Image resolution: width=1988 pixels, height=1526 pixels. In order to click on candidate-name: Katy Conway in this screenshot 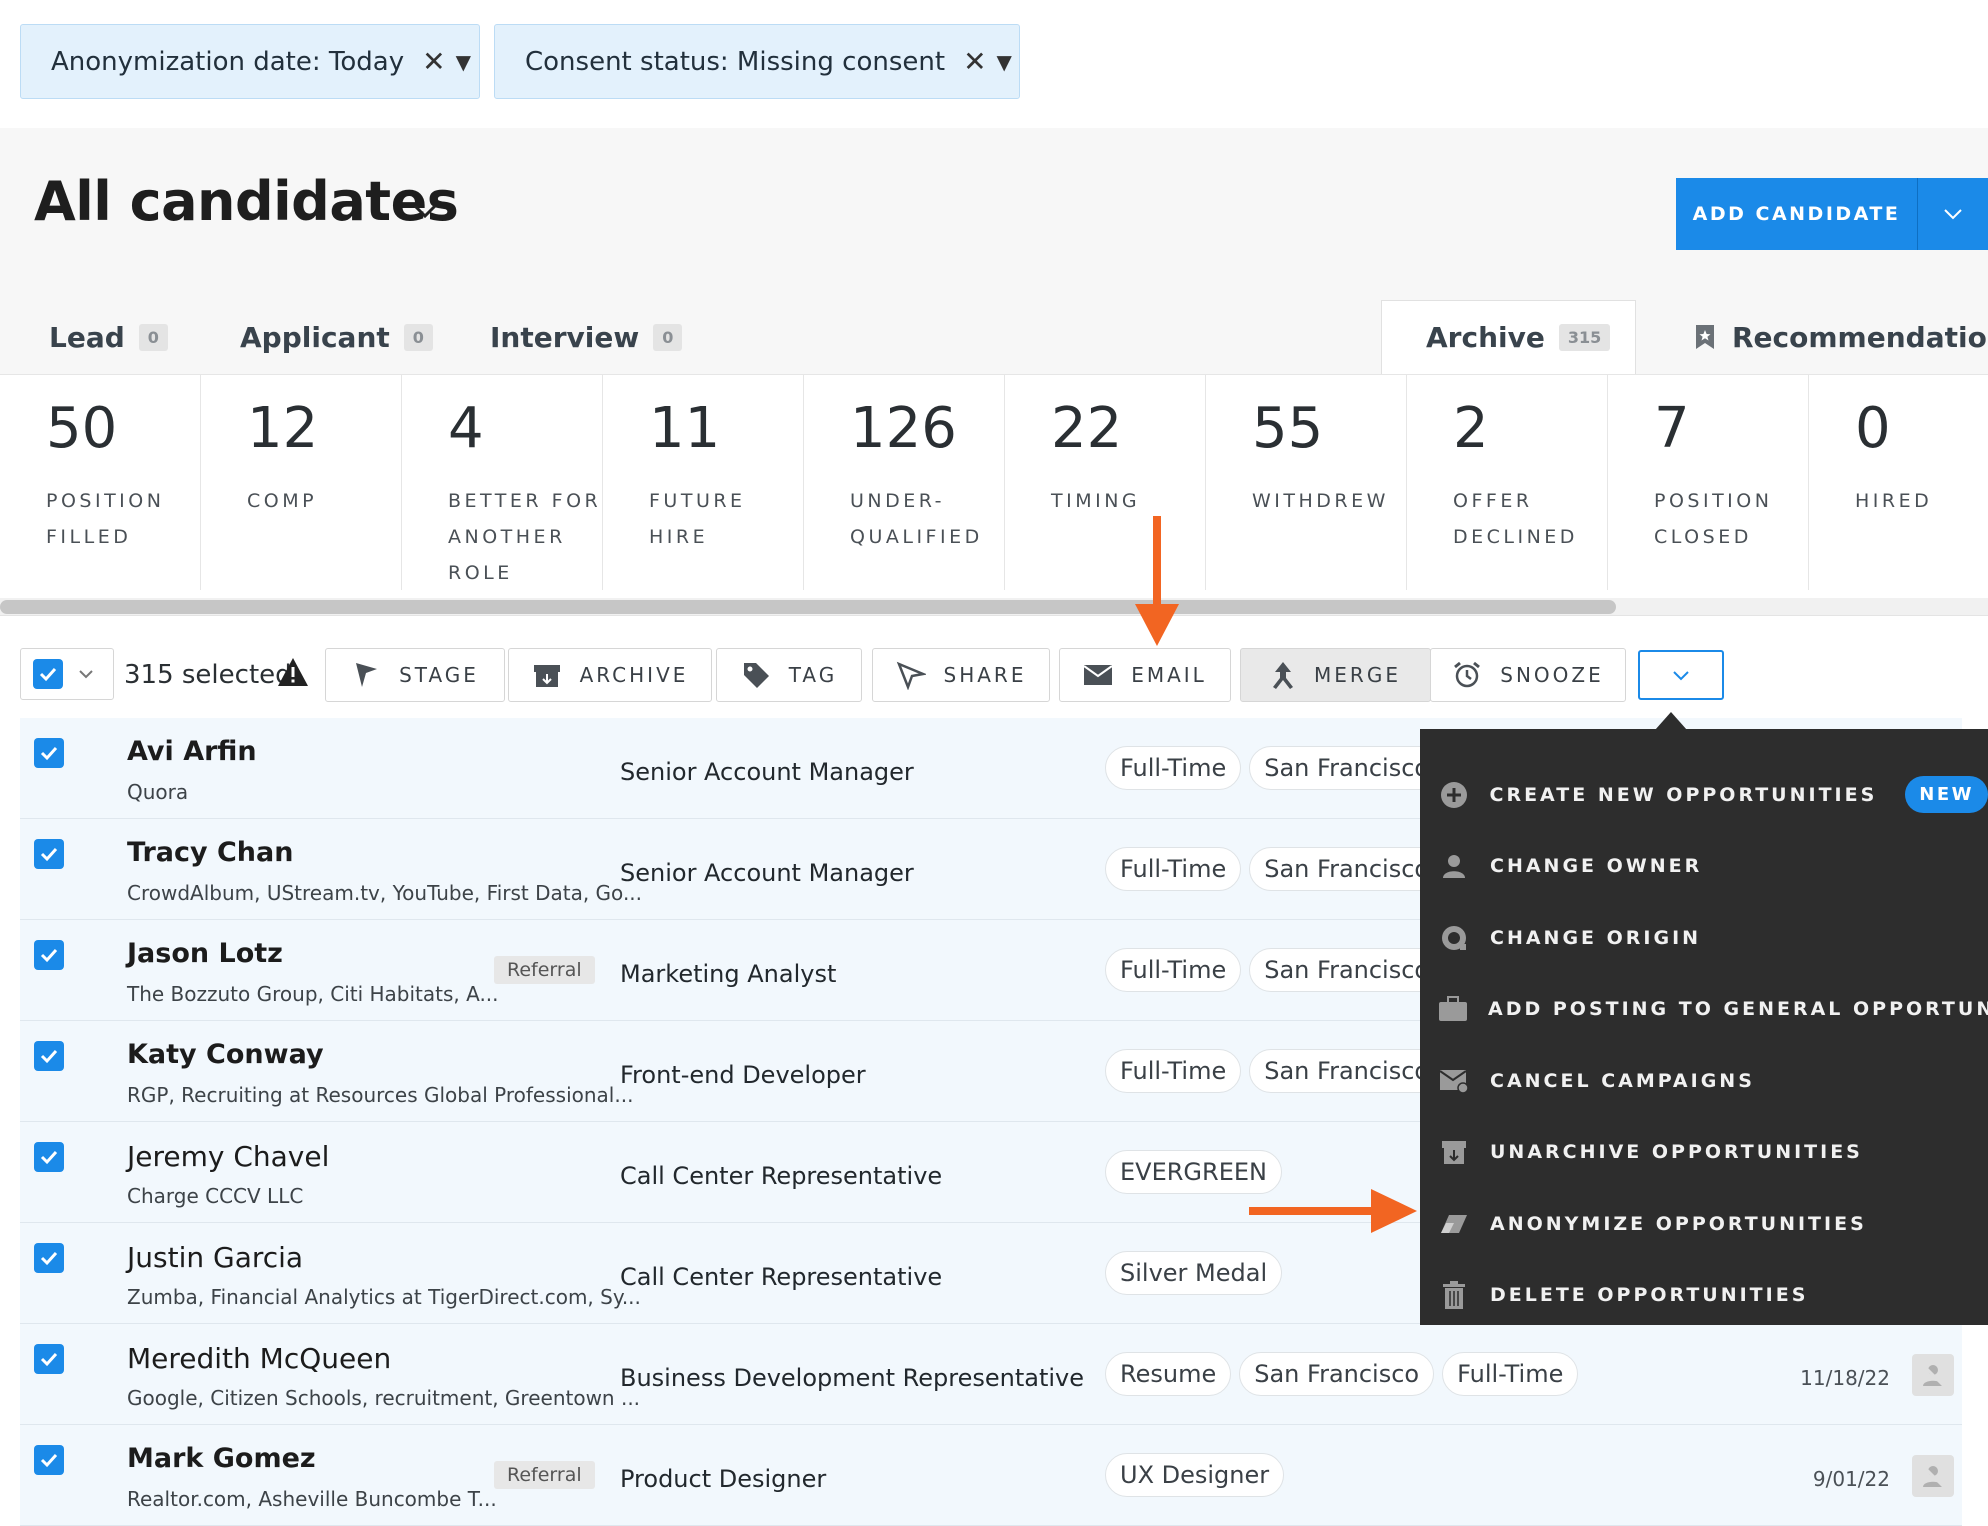, I will do `click(225, 1054)`.